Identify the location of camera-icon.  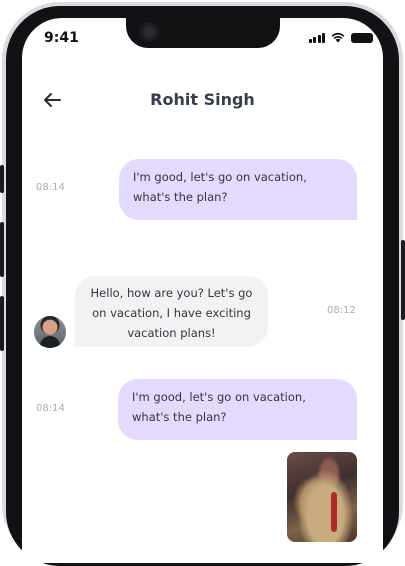
(149, 32).